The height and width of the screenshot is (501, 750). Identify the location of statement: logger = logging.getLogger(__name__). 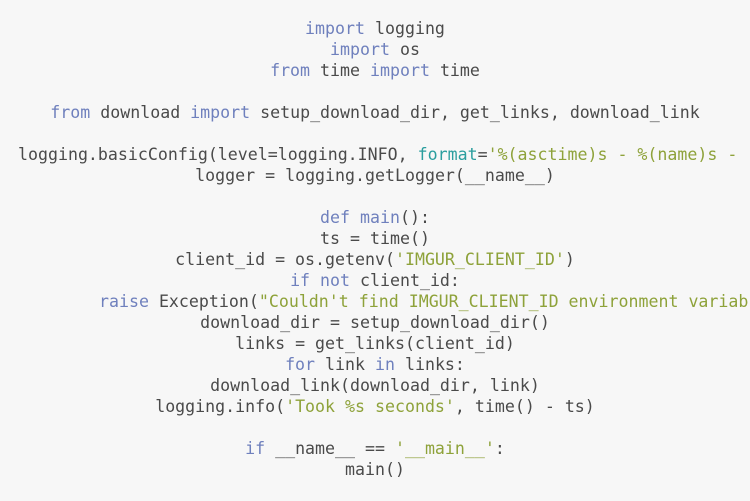
(375, 175).